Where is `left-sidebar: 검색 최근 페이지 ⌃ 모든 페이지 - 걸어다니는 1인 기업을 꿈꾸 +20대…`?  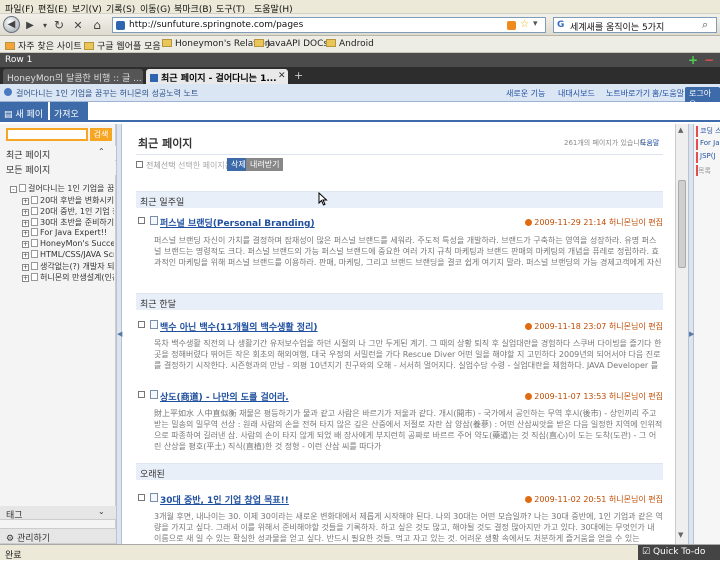
left-sidebar: 검색 최근 페이지 ⌃ 모든 페이지 - 걸어다니는 1인 기업을 꿈꾸 +20대… is located at coordinates (58, 334).